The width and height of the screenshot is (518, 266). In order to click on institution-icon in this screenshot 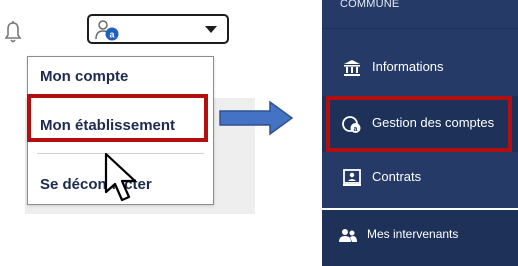, I will do `click(352, 68)`.